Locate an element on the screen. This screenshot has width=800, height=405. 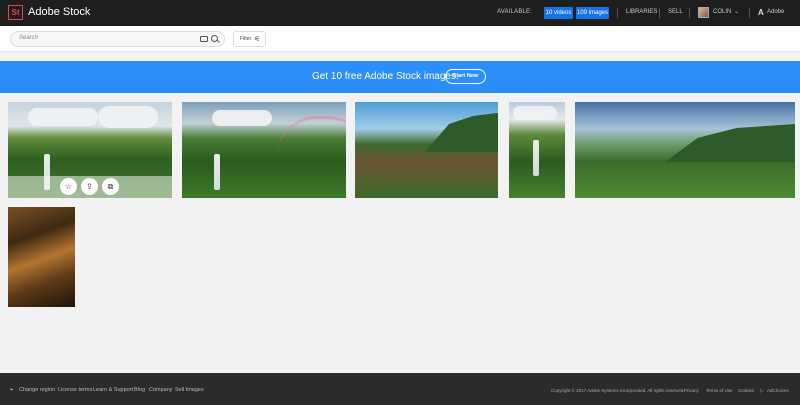
image-hover-actions: ☆ ⇪ ⧉ is located at coordinates (90, 187).